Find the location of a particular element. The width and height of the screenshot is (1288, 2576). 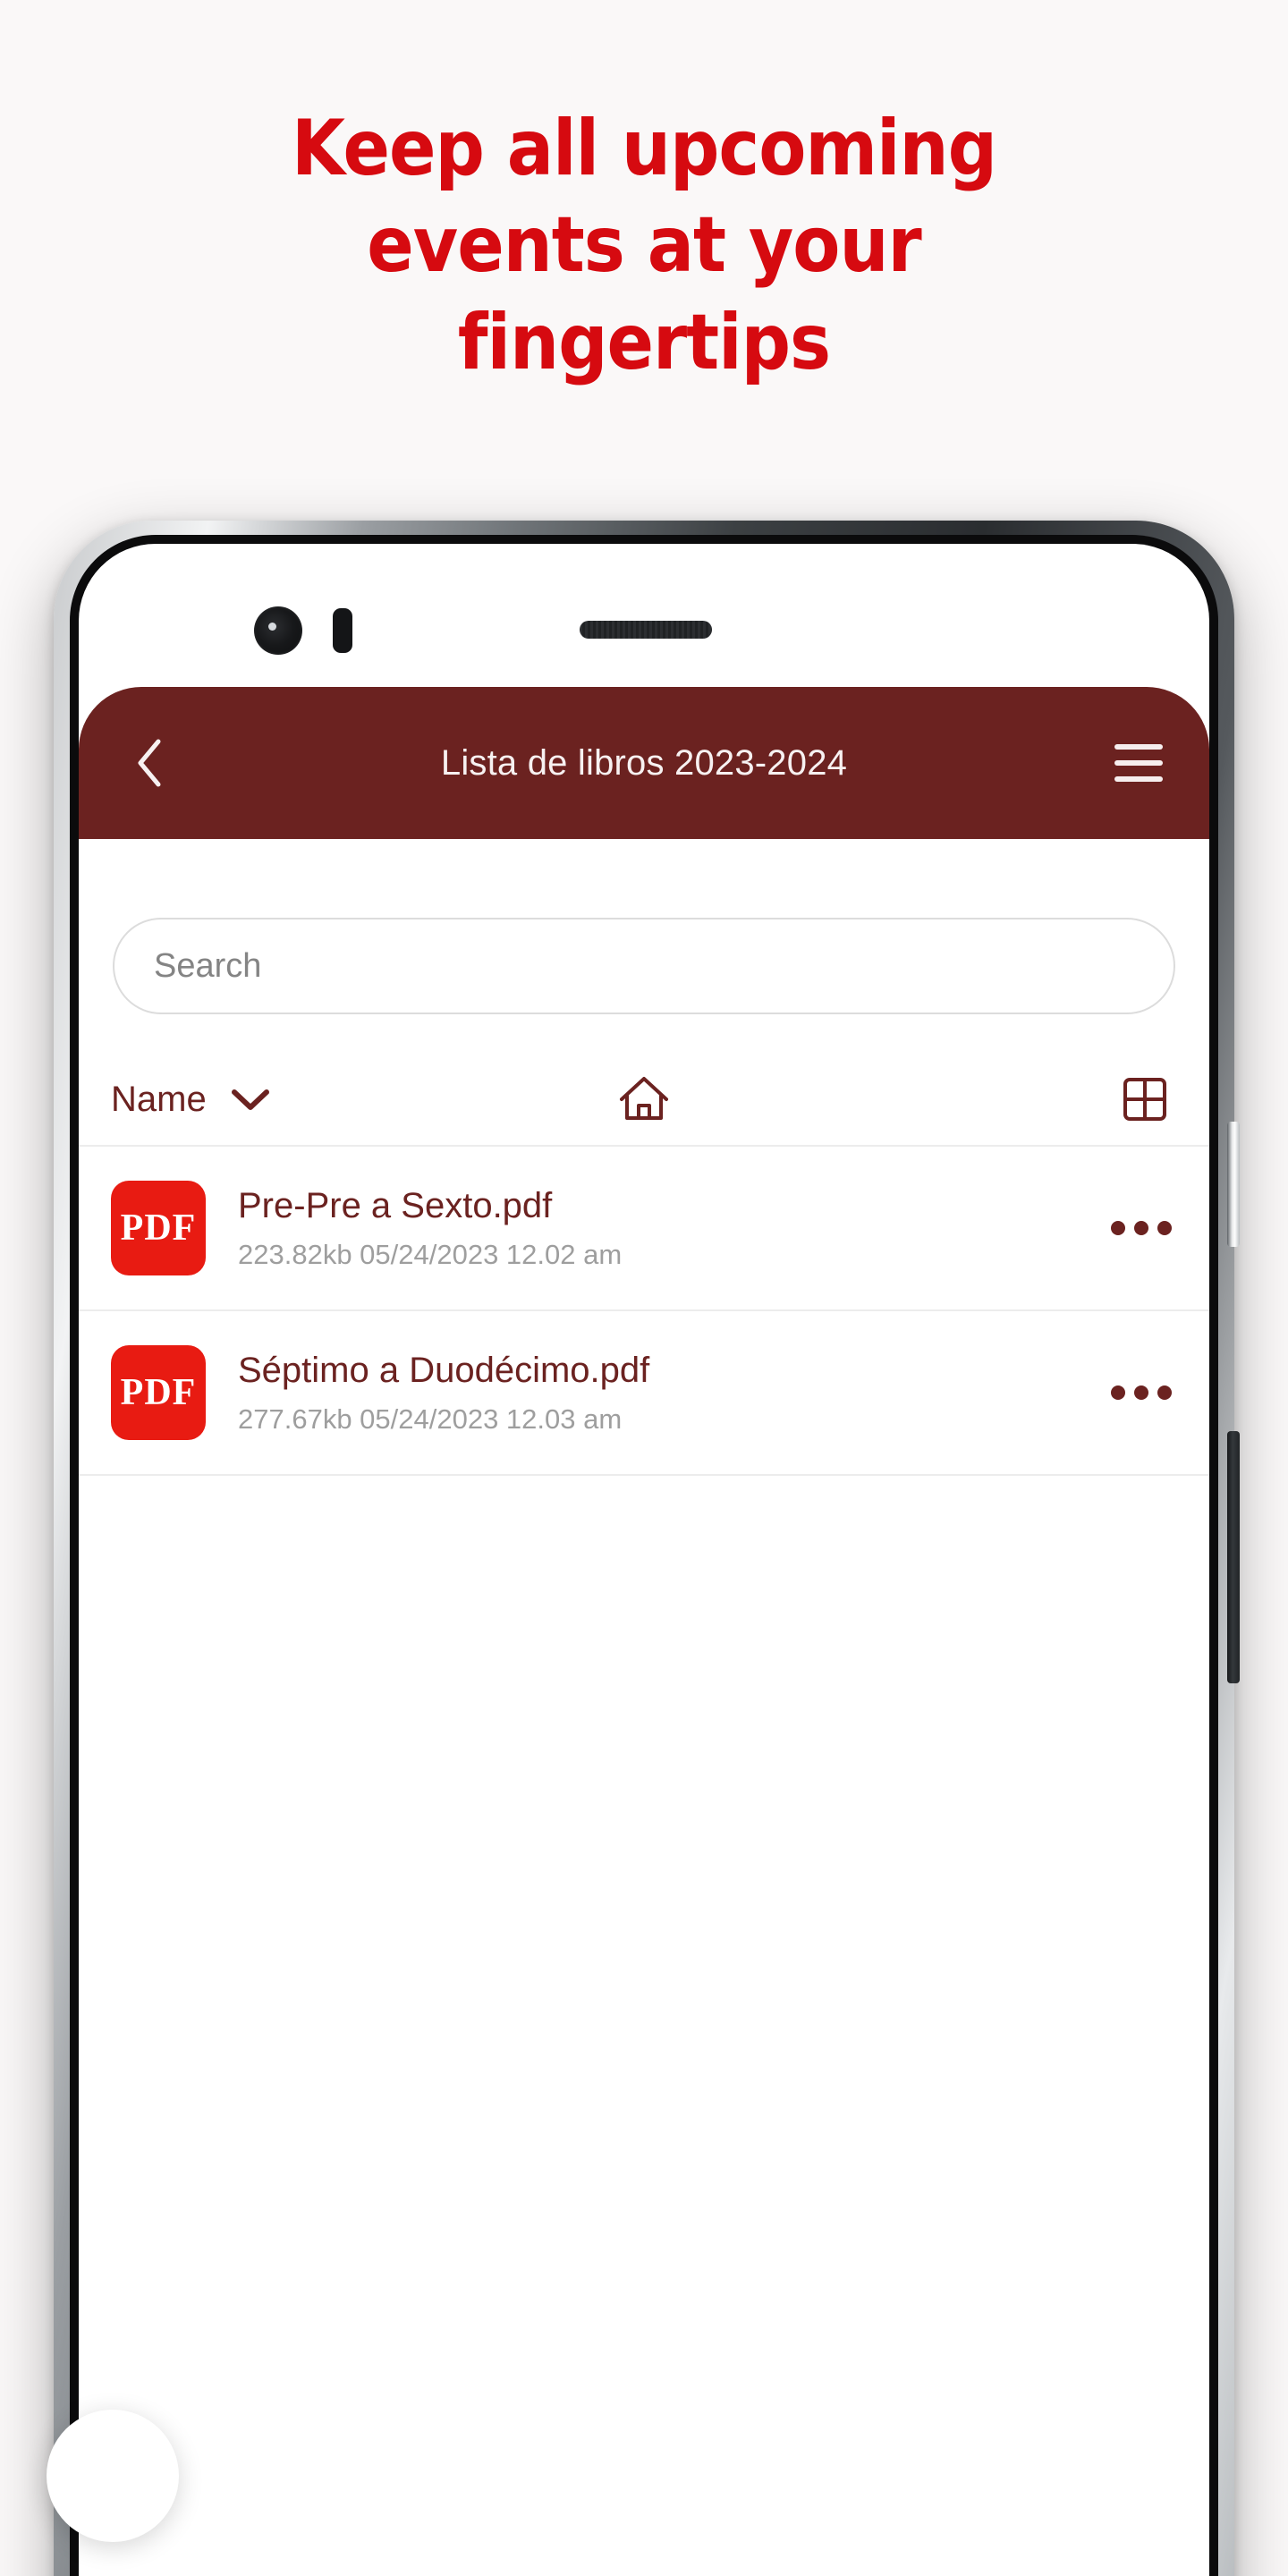

headline-line-2: events at your is located at coordinates (644, 245).